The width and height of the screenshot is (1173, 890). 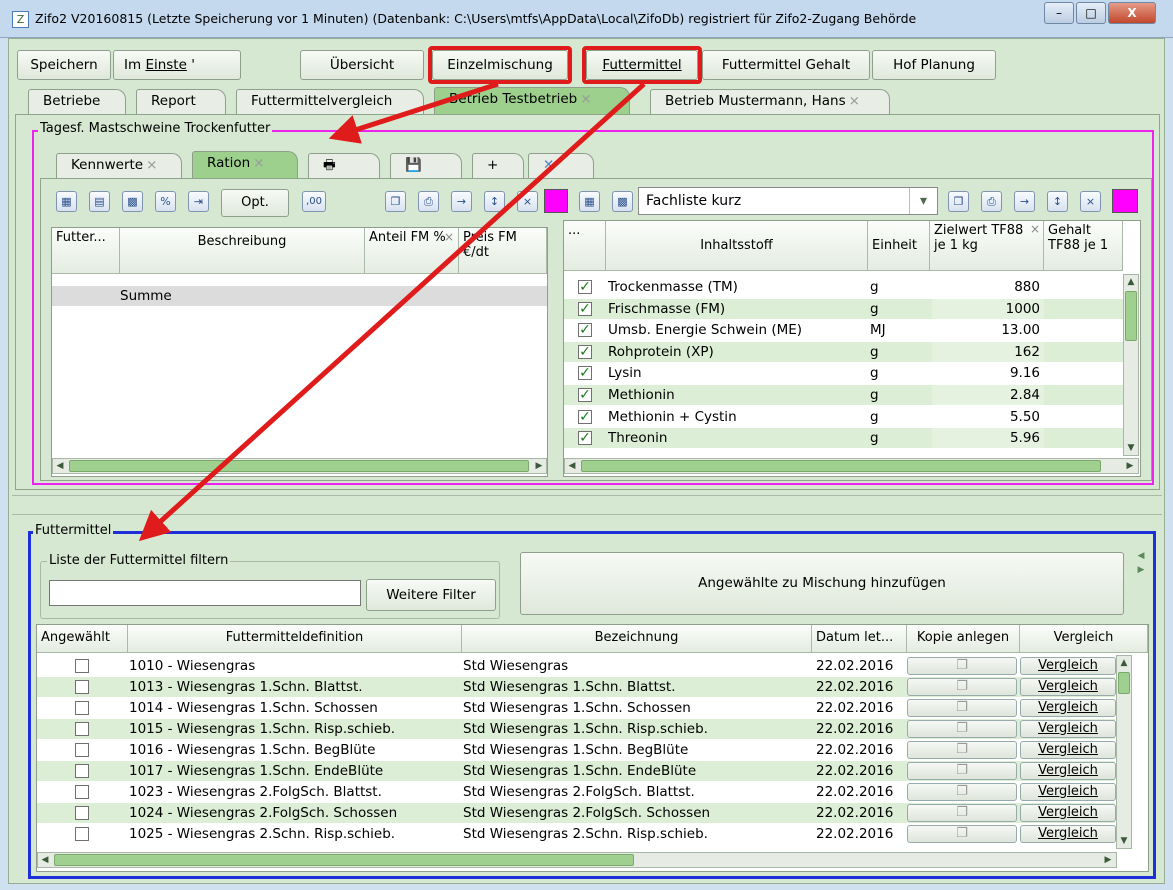 What do you see at coordinates (245, 164) in the screenshot?
I see `tab-ration: Ration ×` at bounding box center [245, 164].